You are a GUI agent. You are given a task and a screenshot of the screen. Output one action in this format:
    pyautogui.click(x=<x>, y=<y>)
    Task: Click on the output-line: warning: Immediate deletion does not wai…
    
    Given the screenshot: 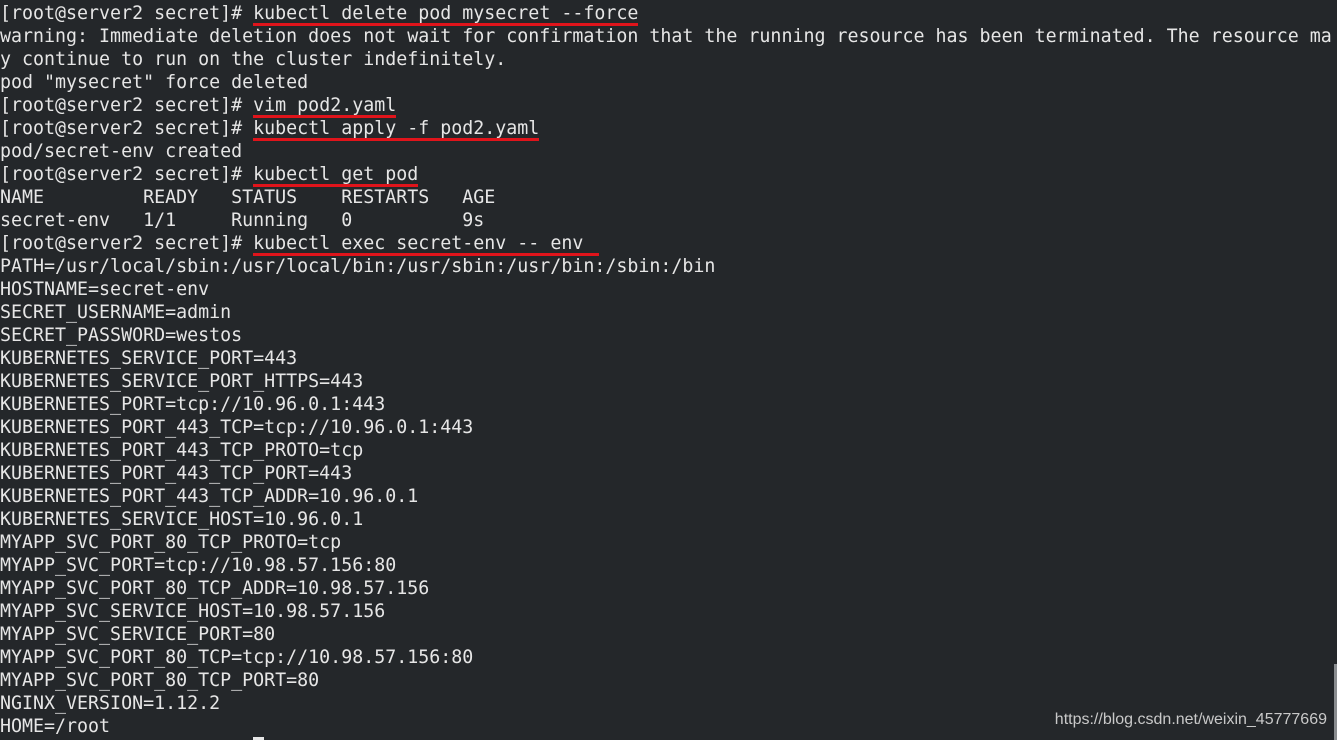 What is the action you would take?
    pyautogui.click(x=666, y=36)
    